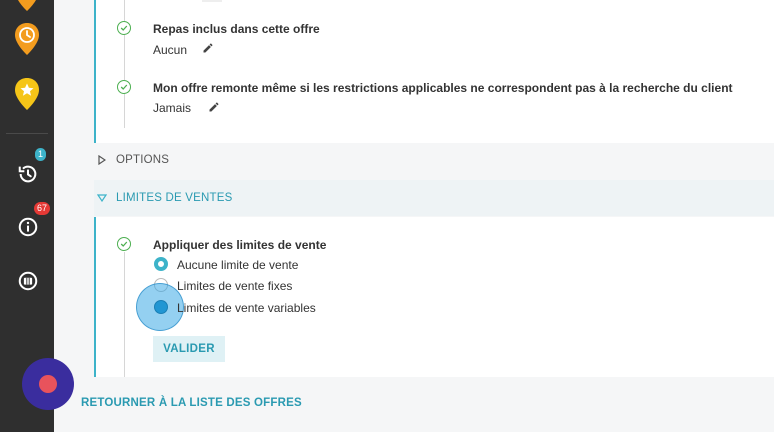 The image size is (774, 432). I want to click on radio-pressed, so click(161, 307).